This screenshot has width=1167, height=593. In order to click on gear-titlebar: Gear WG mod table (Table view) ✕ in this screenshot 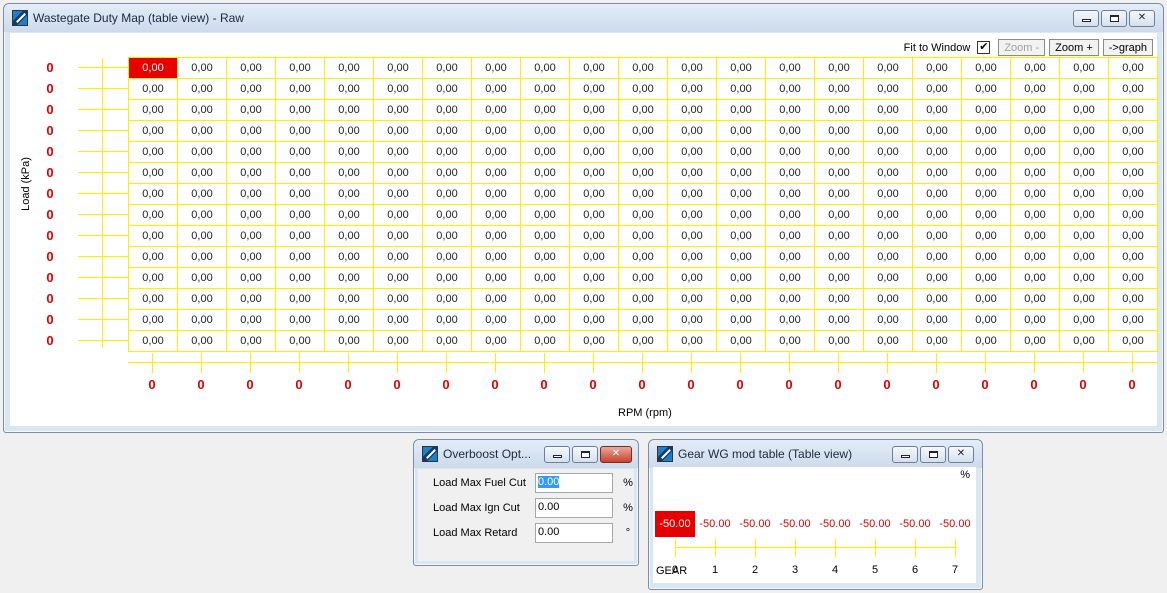, I will do `click(815, 454)`.